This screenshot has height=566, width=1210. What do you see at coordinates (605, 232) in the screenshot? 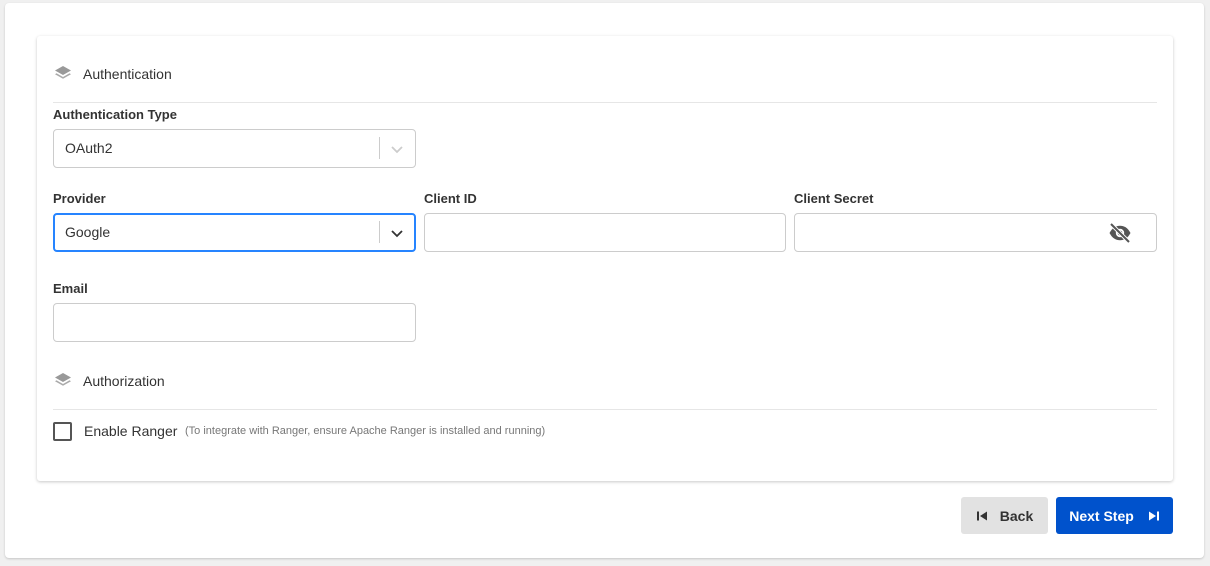
I see `client-id-input` at bounding box center [605, 232].